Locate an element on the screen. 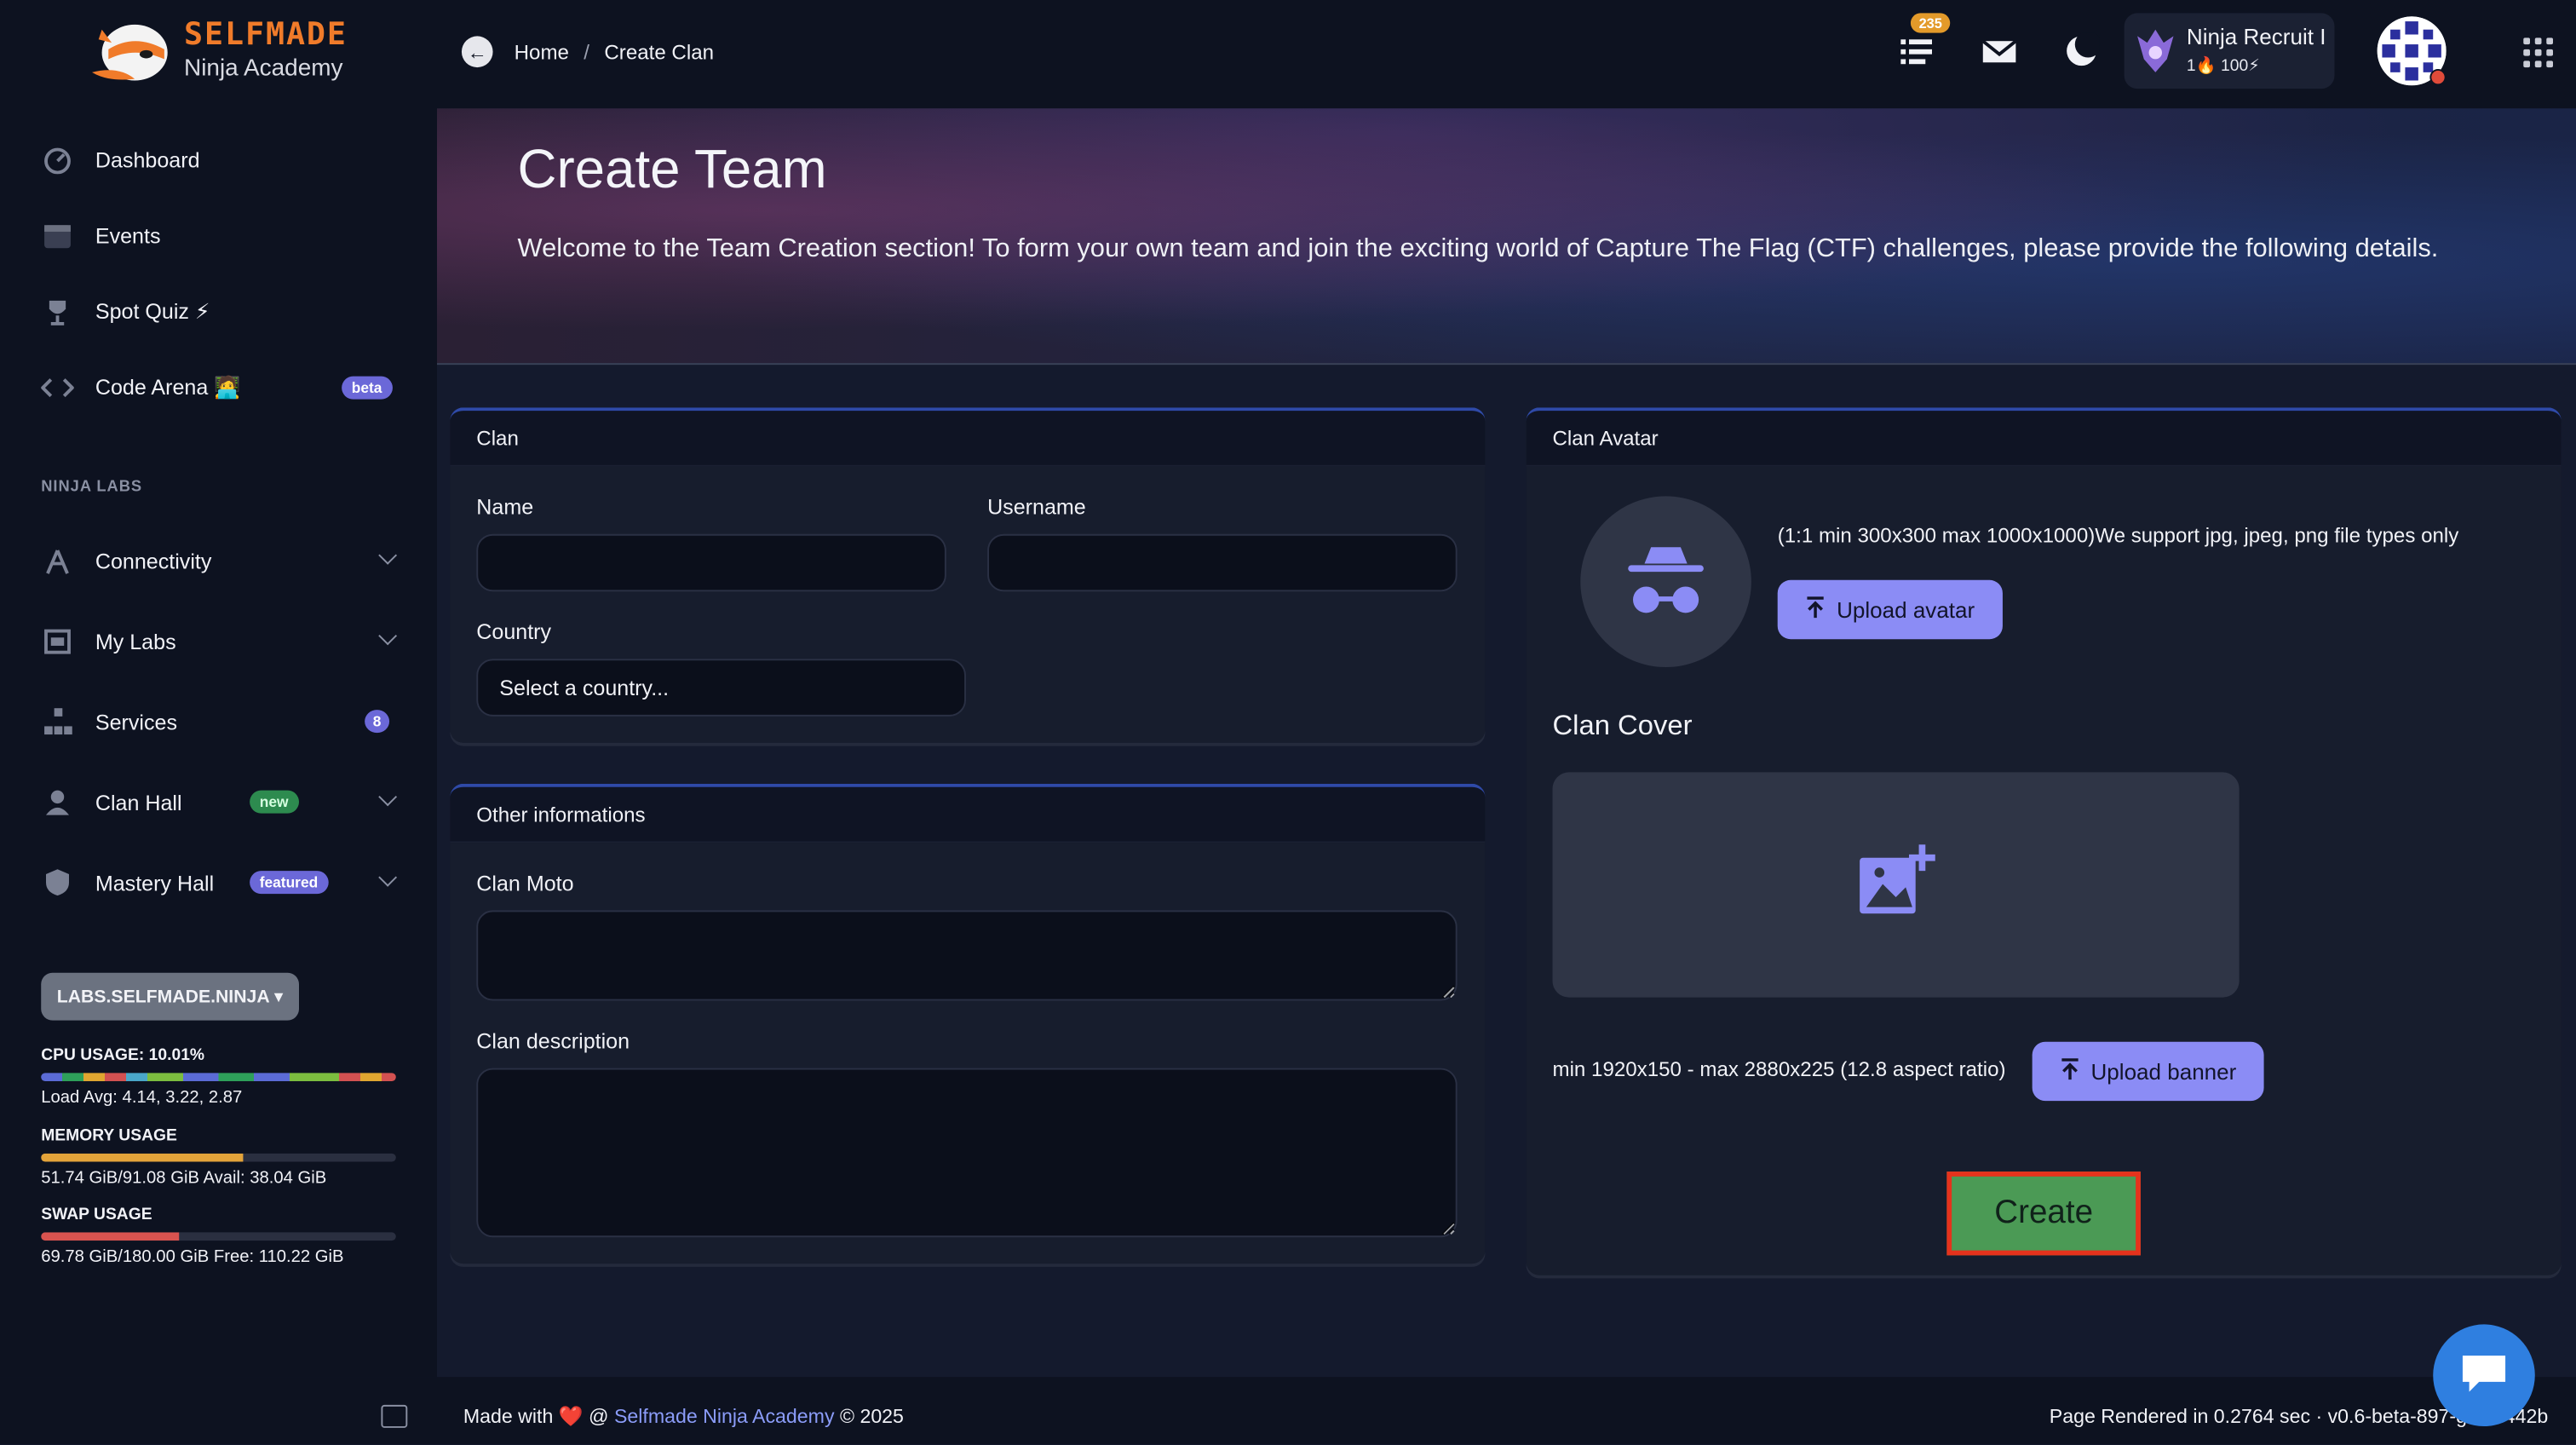 This screenshot has height=1445, width=2576. labs-domain-dropdown: LABS.SELFMADE.NINJA ▾ is located at coordinates (170, 996).